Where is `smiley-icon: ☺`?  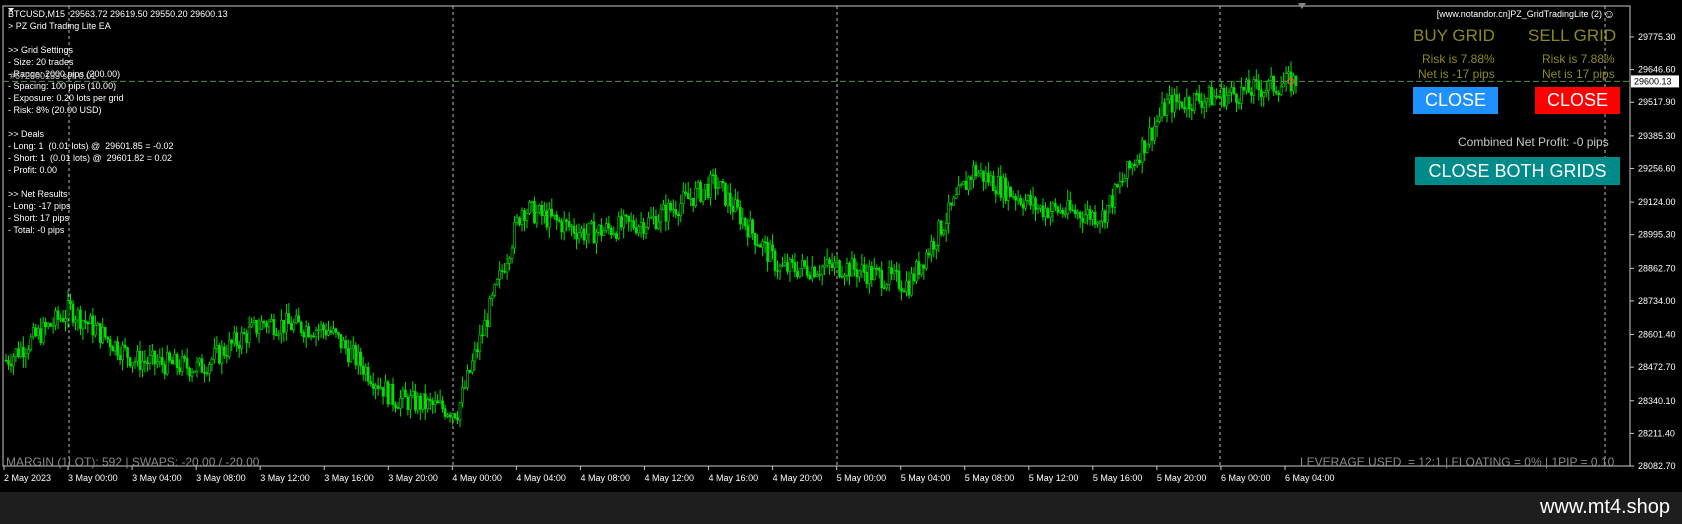 smiley-icon: ☺ is located at coordinates (1609, 14).